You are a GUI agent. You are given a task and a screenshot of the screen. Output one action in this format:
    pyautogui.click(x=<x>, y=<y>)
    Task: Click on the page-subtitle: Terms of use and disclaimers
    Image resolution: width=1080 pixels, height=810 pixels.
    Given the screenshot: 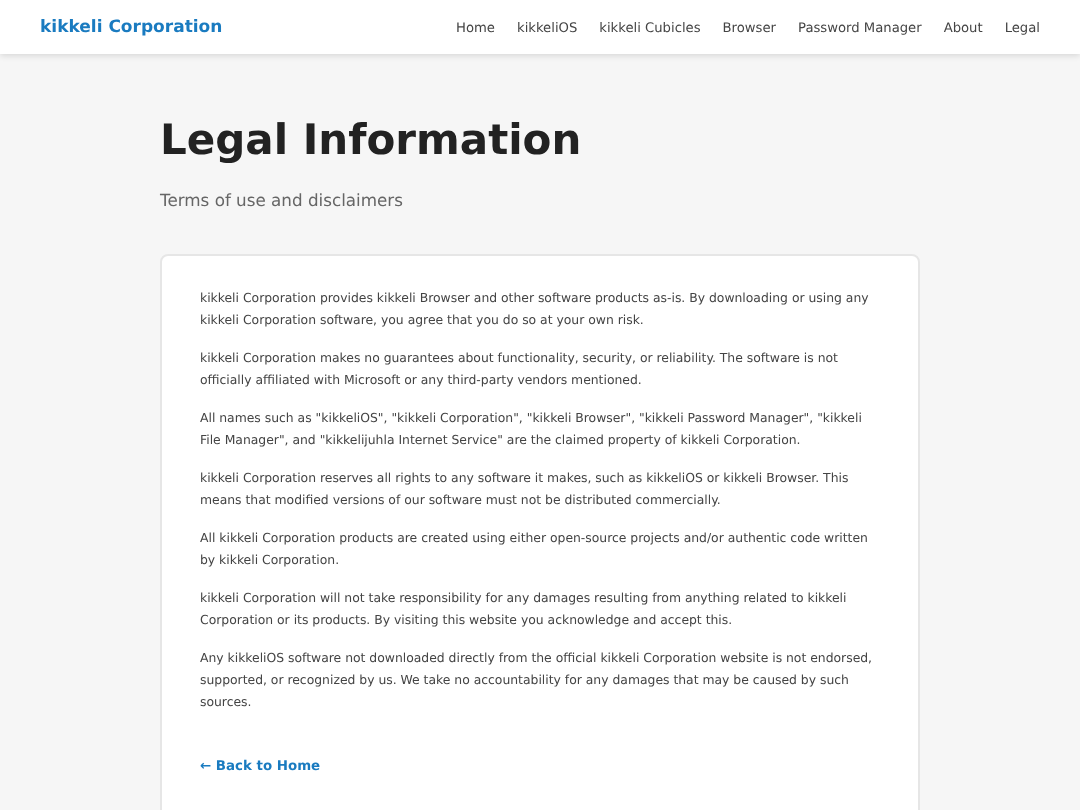 What is the action you would take?
    pyautogui.click(x=282, y=200)
    